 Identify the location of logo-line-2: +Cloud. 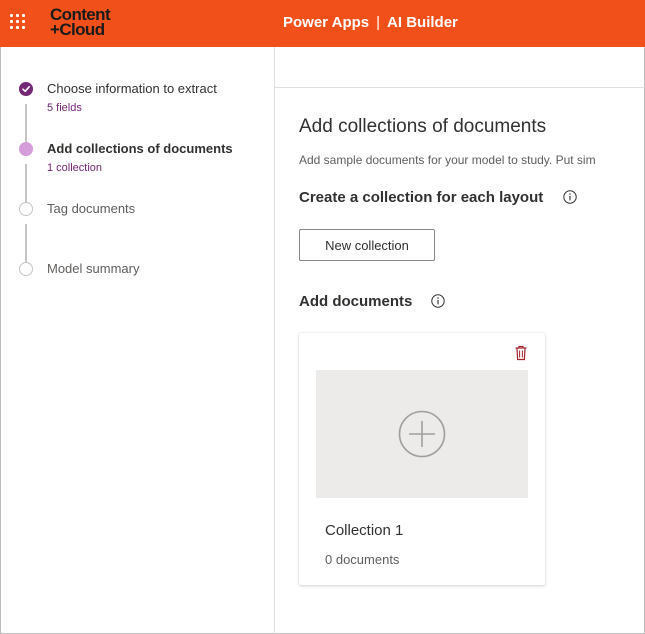
(77, 29).